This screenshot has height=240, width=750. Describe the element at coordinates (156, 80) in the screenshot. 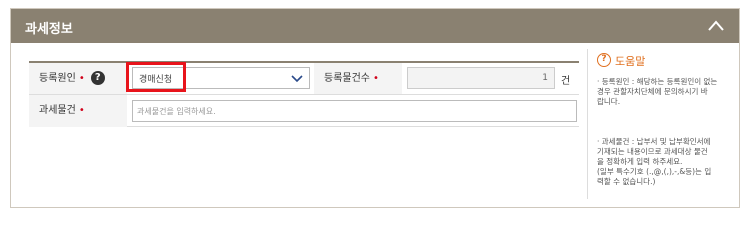

I see `registration-reason-value: 경매신청` at that location.